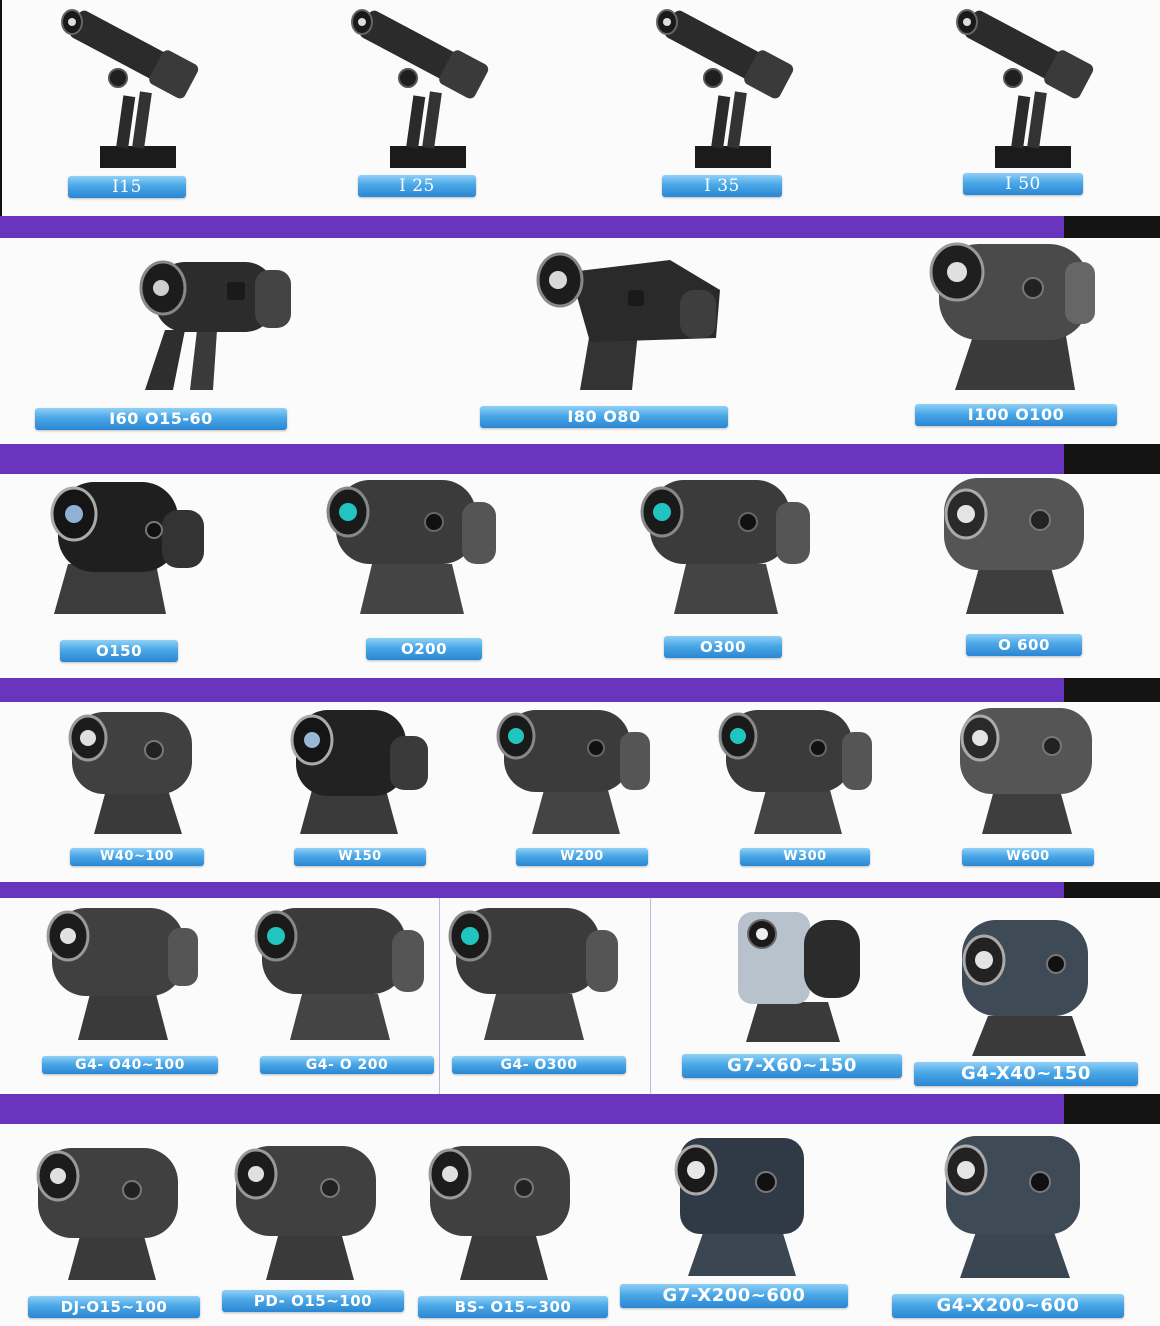 The height and width of the screenshot is (1326, 1160). I want to click on product-label: G7-X200~600, so click(734, 1296).